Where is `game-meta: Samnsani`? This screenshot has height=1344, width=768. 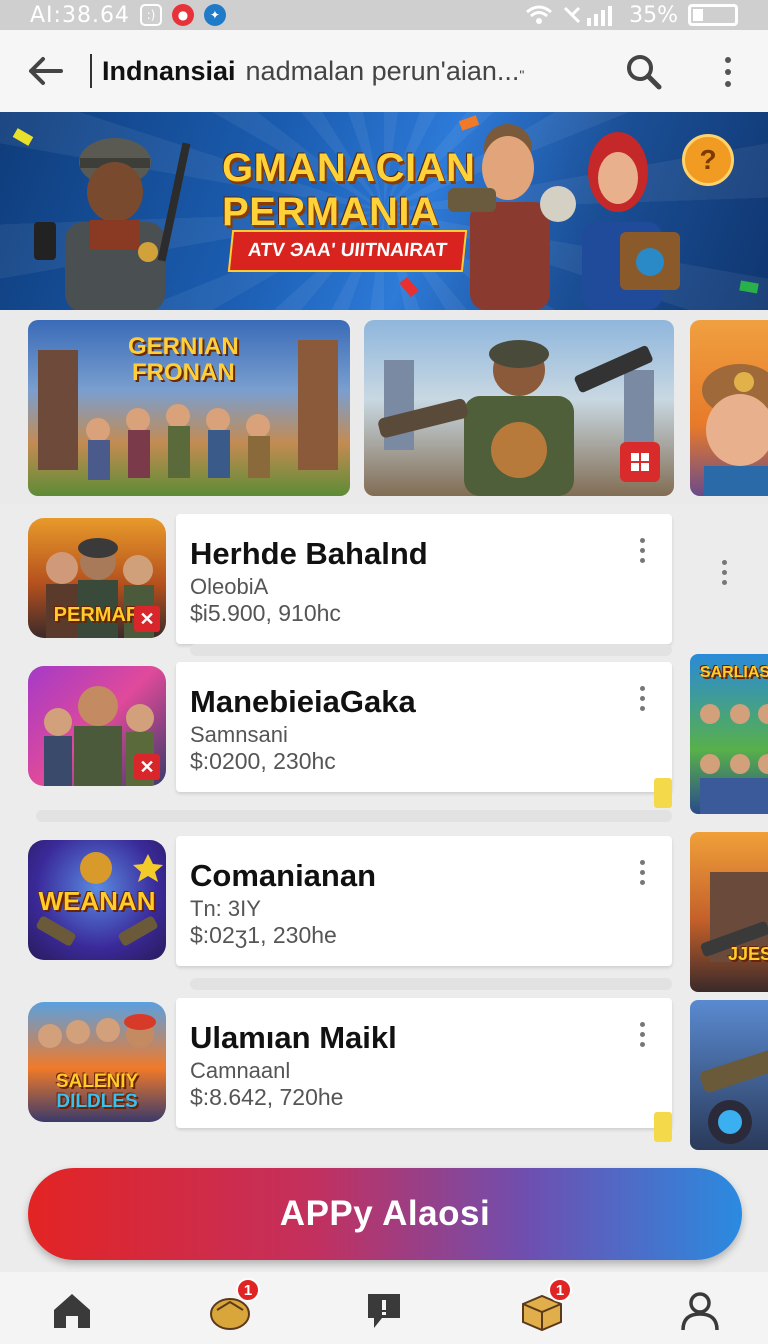
game-meta: Samnsani is located at coordinates (239, 734).